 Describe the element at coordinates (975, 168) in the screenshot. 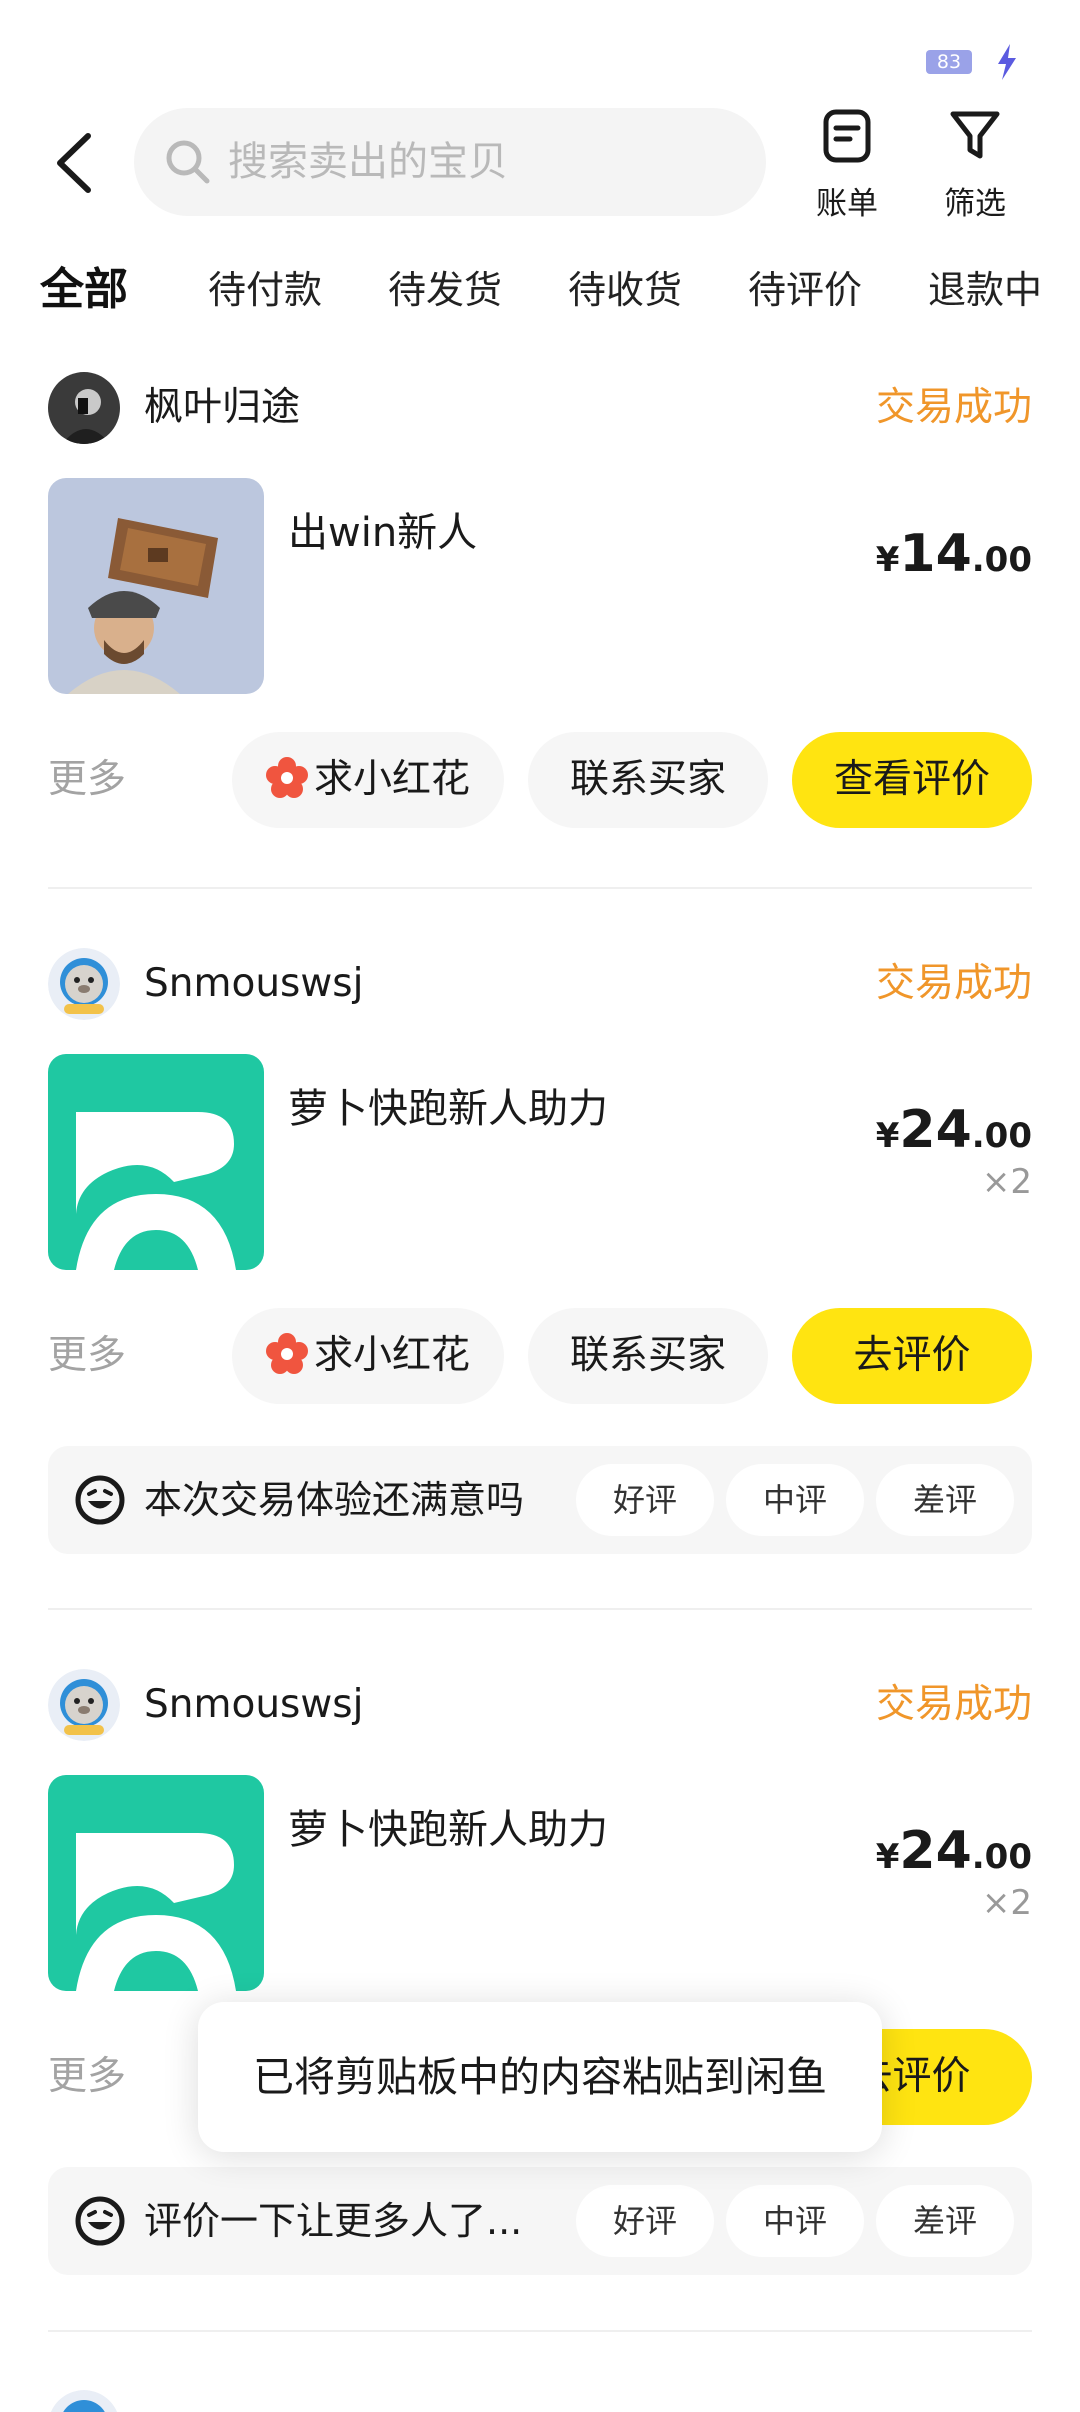

I see `filter-button: 筛选` at that location.